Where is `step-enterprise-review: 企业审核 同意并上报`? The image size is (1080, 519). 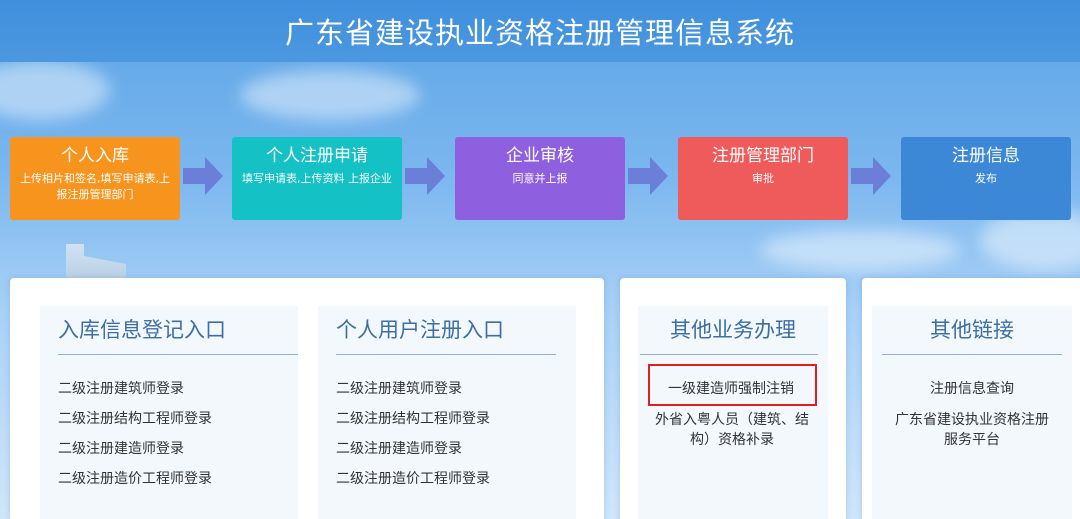 step-enterprise-review: 企业审核 同意并上报 is located at coordinates (540, 178).